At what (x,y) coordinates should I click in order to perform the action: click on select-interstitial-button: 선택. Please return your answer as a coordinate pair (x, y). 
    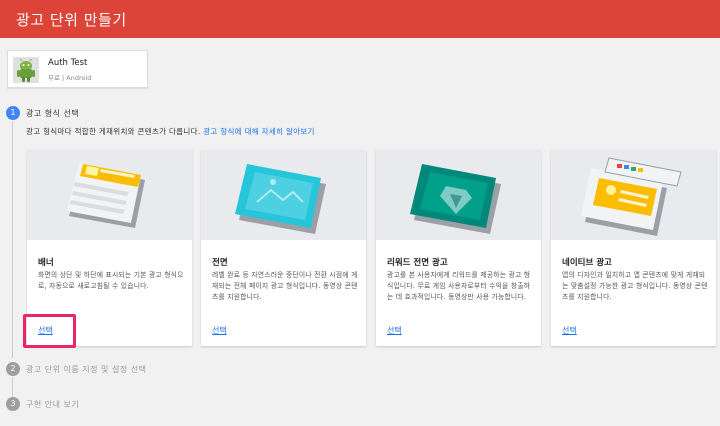
    Looking at the image, I should click on (219, 330).